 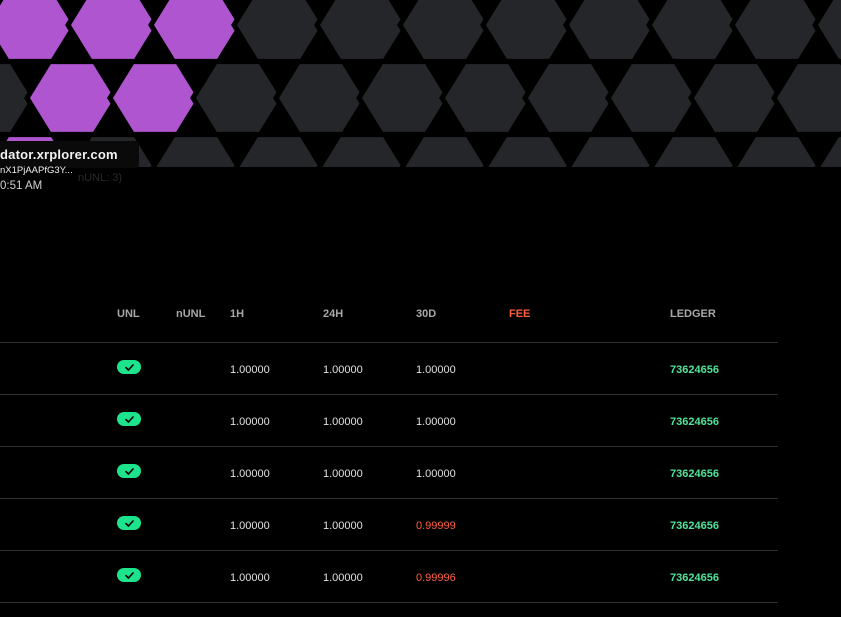 What do you see at coordinates (333, 314) in the screenshot?
I see `header-24h: 24H` at bounding box center [333, 314].